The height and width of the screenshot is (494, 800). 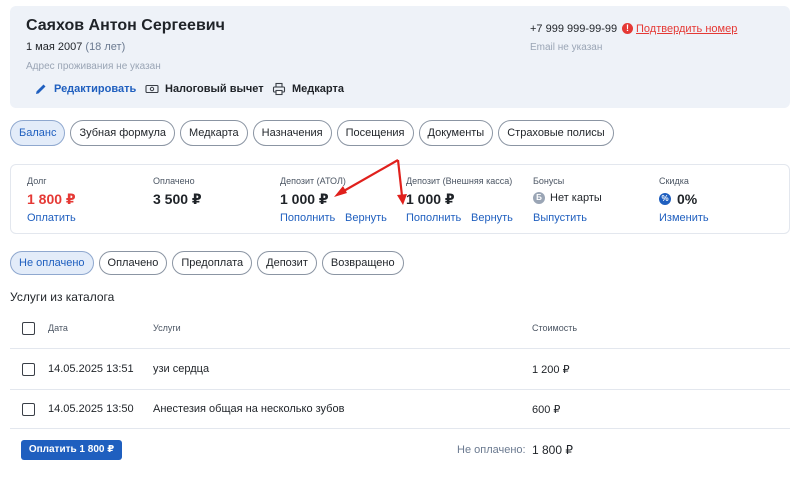 What do you see at coordinates (125, 25) in the screenshot?
I see `patient-name: Саяхов Антон Сергеевич` at bounding box center [125, 25].